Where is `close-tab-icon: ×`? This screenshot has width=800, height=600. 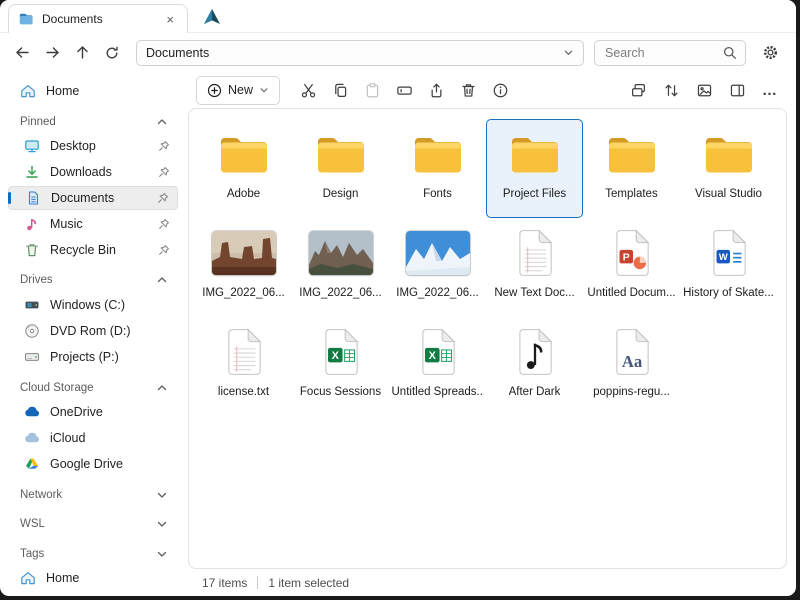
close-tab-icon: × is located at coordinates (170, 19).